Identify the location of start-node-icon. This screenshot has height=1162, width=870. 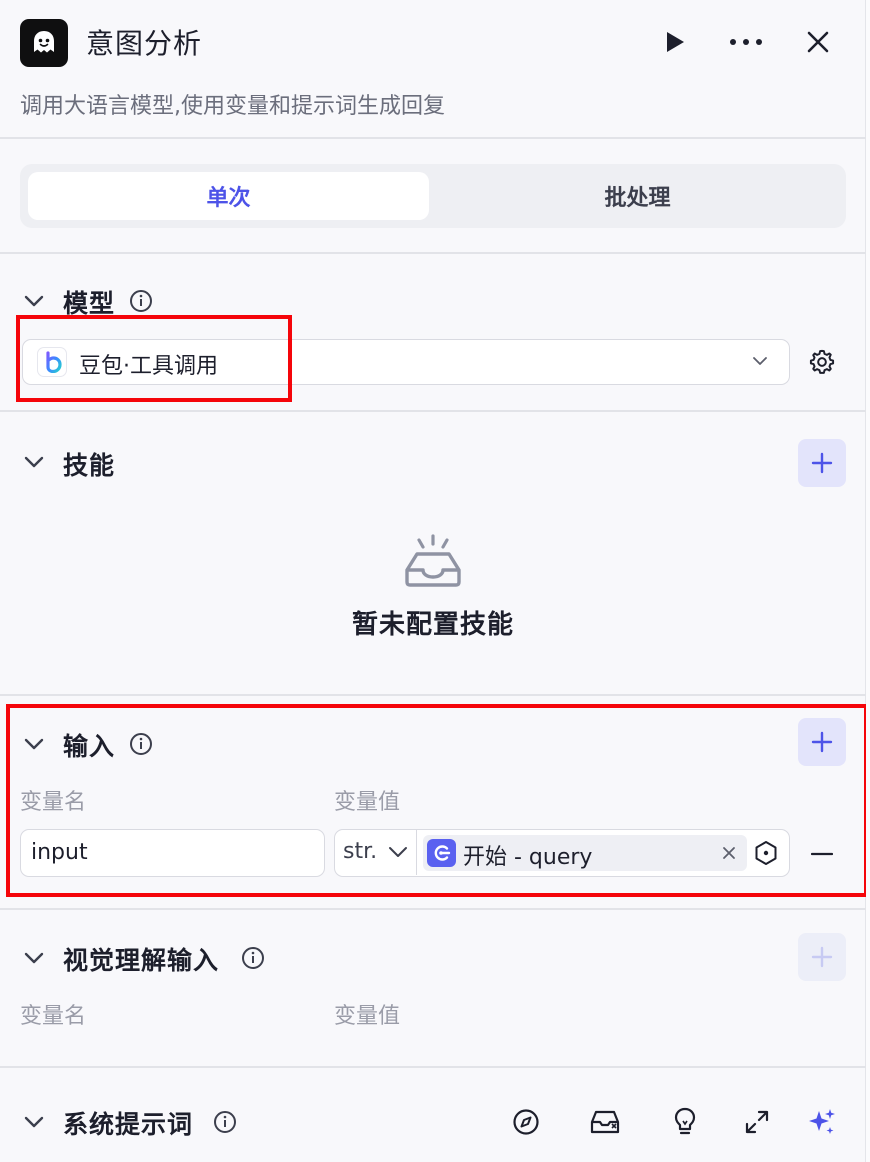
(441, 853).